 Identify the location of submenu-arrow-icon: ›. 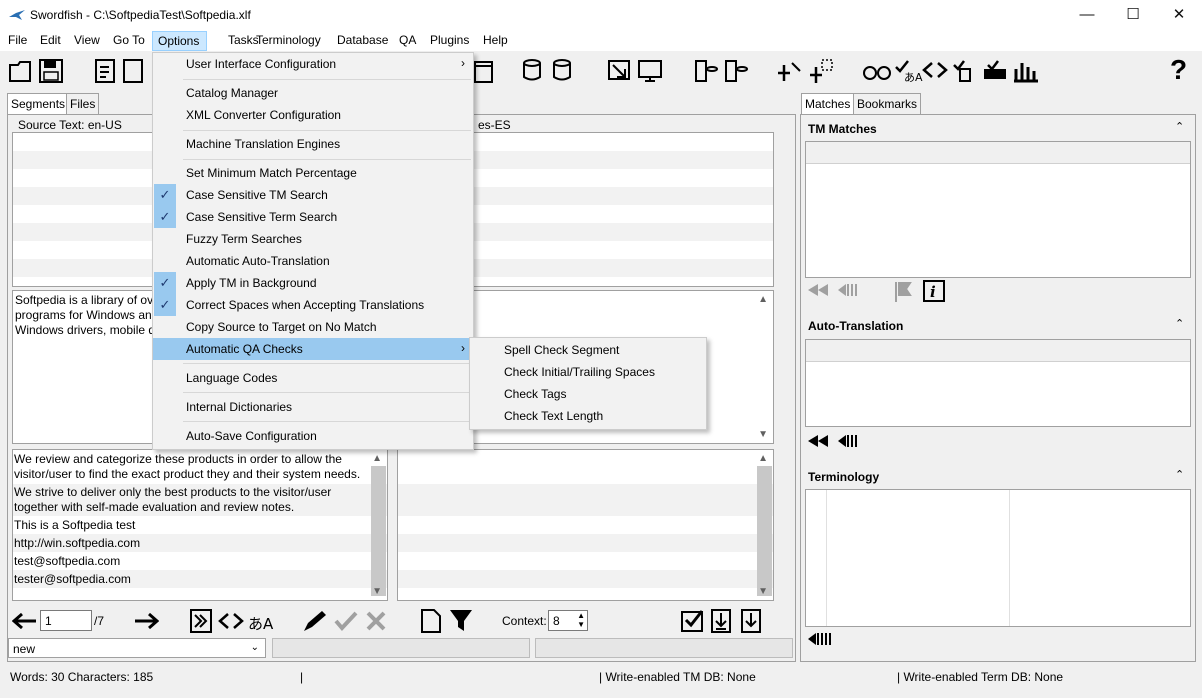
(463, 63).